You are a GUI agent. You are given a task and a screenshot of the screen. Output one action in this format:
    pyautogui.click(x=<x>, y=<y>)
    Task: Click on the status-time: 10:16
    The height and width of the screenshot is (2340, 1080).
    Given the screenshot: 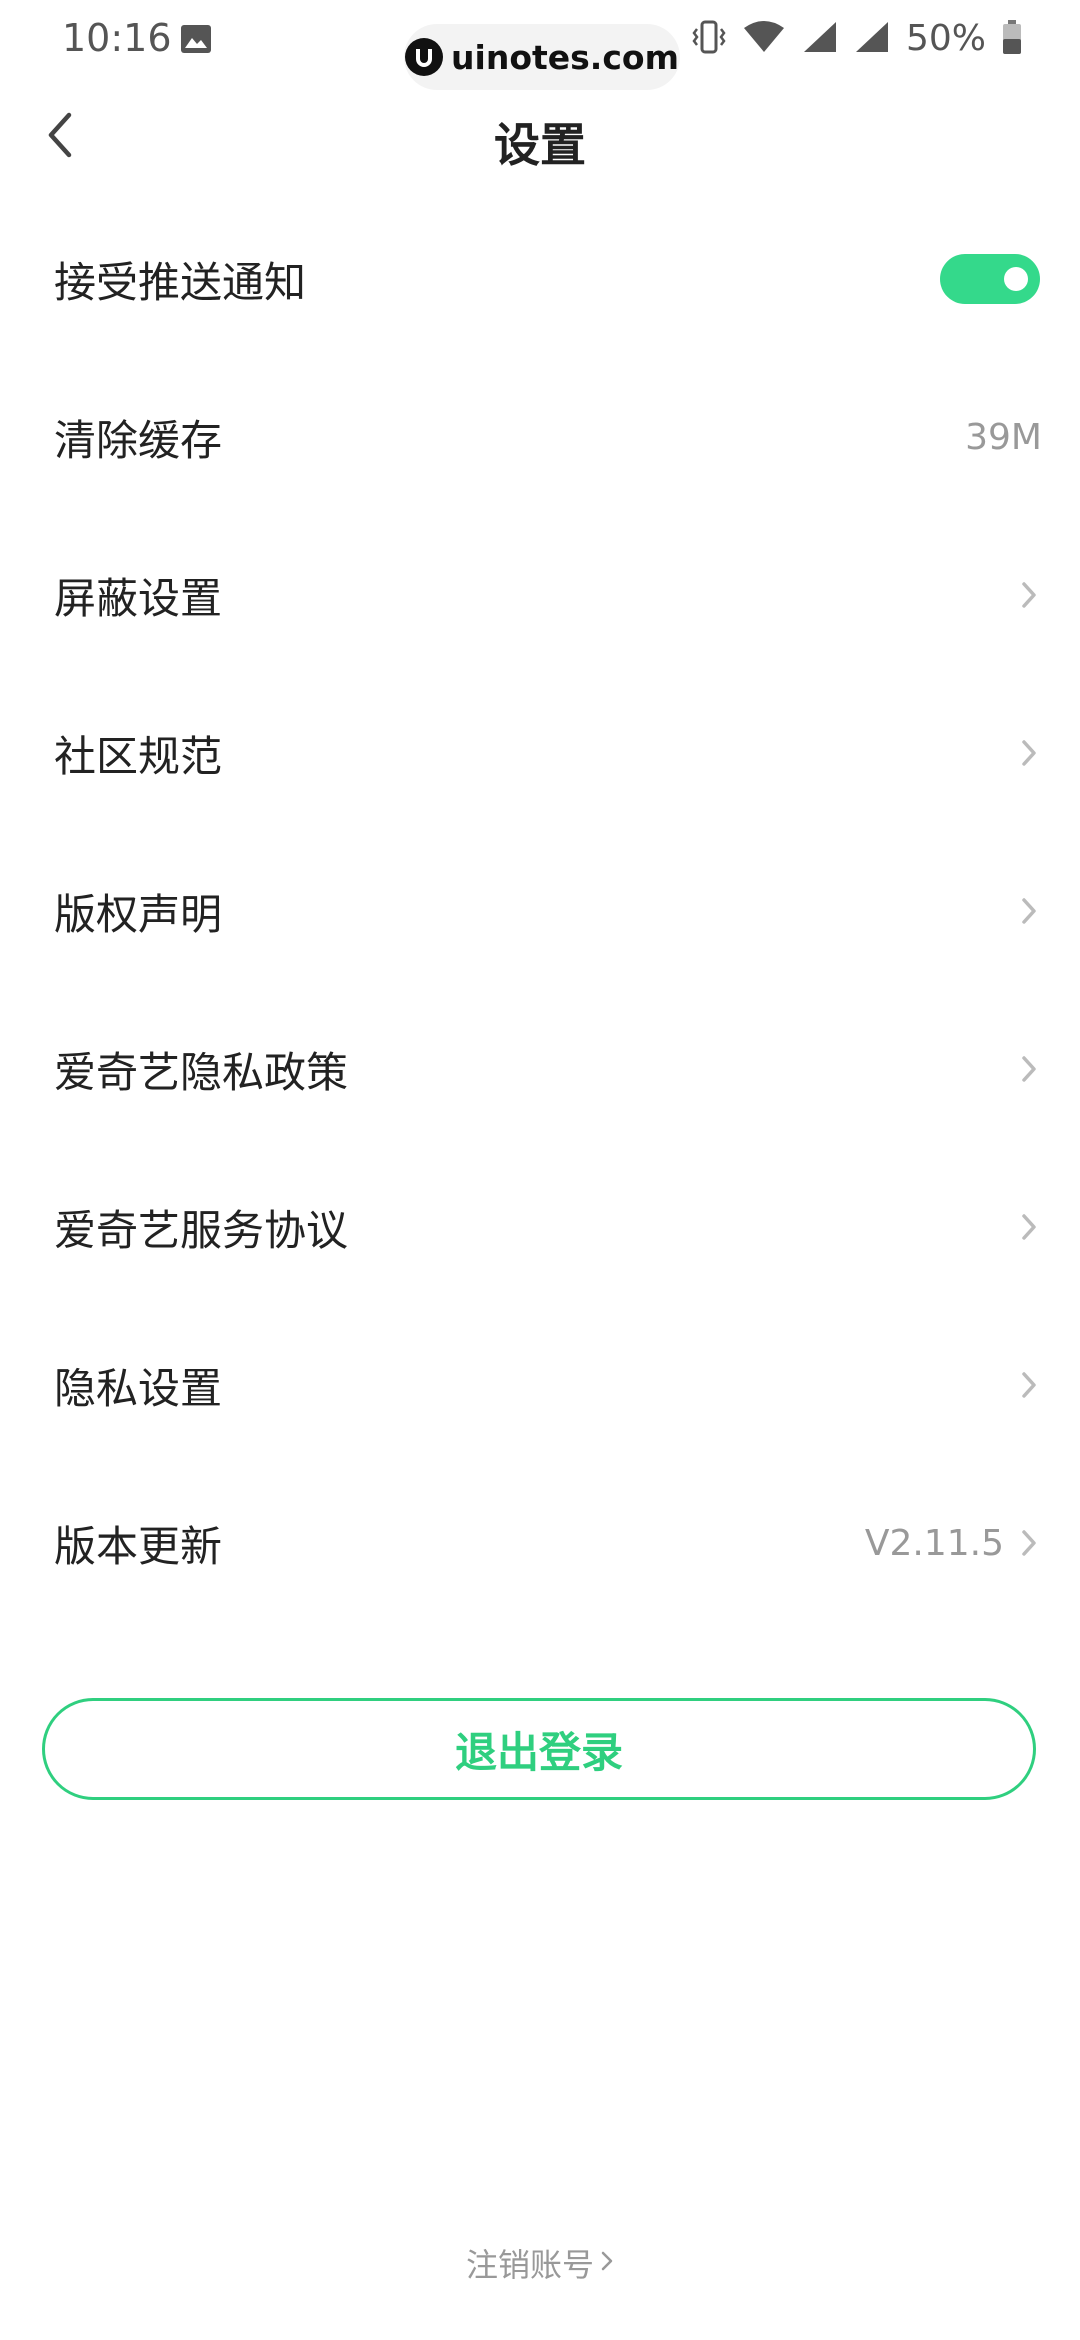 What is the action you would take?
    pyautogui.click(x=117, y=38)
    